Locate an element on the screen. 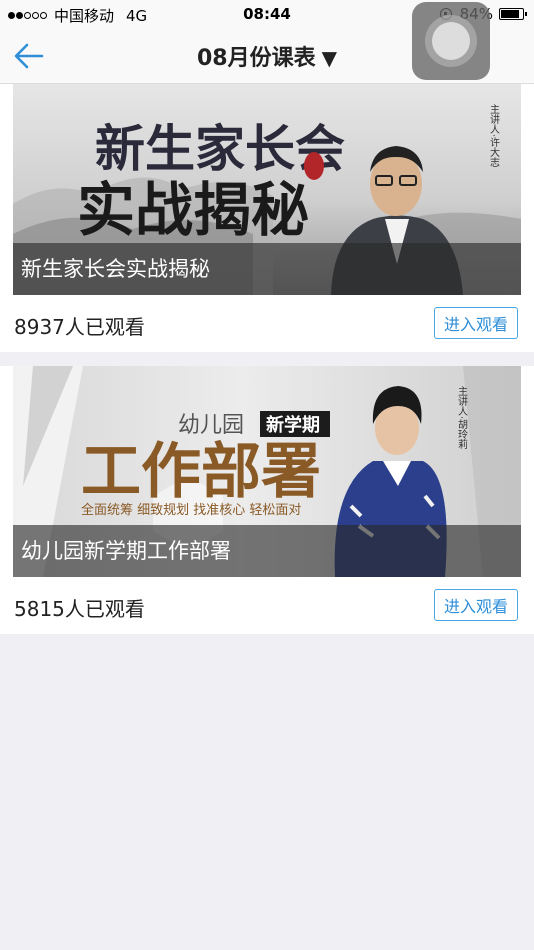 This screenshot has height=950, width=534. course-title: 新生家长会实战揭秘 is located at coordinates (267, 269).